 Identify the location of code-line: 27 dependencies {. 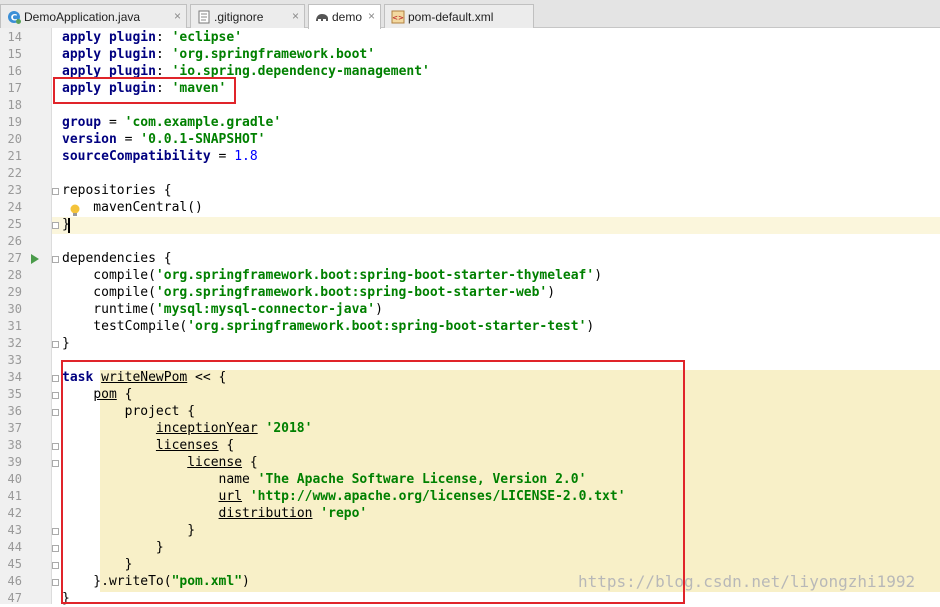
(444, 258).